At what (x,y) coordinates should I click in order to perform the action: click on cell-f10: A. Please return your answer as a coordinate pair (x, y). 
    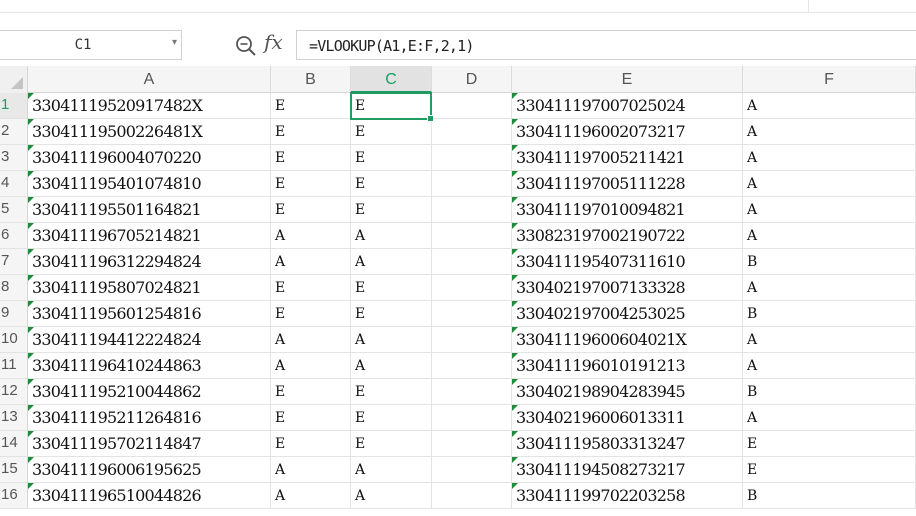
    Looking at the image, I should click on (829, 340).